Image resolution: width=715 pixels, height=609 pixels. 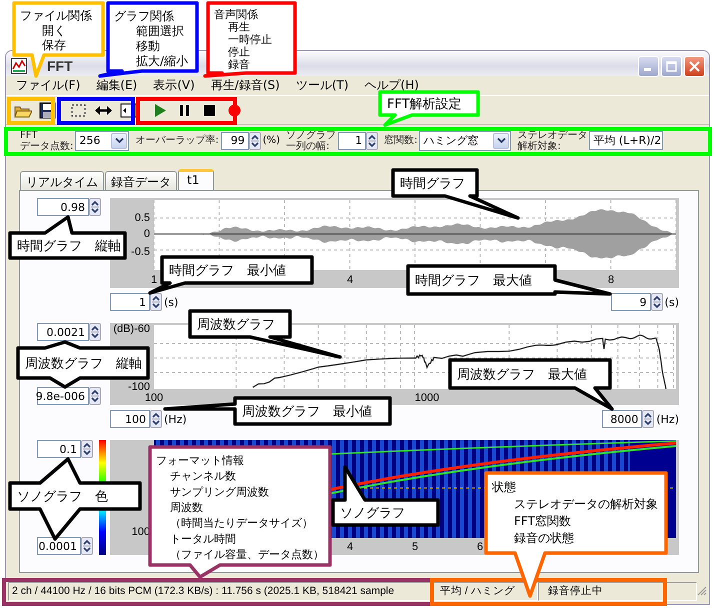 What do you see at coordinates (239, 64) in the screenshot?
I see `callout-text: 録音` at bounding box center [239, 64].